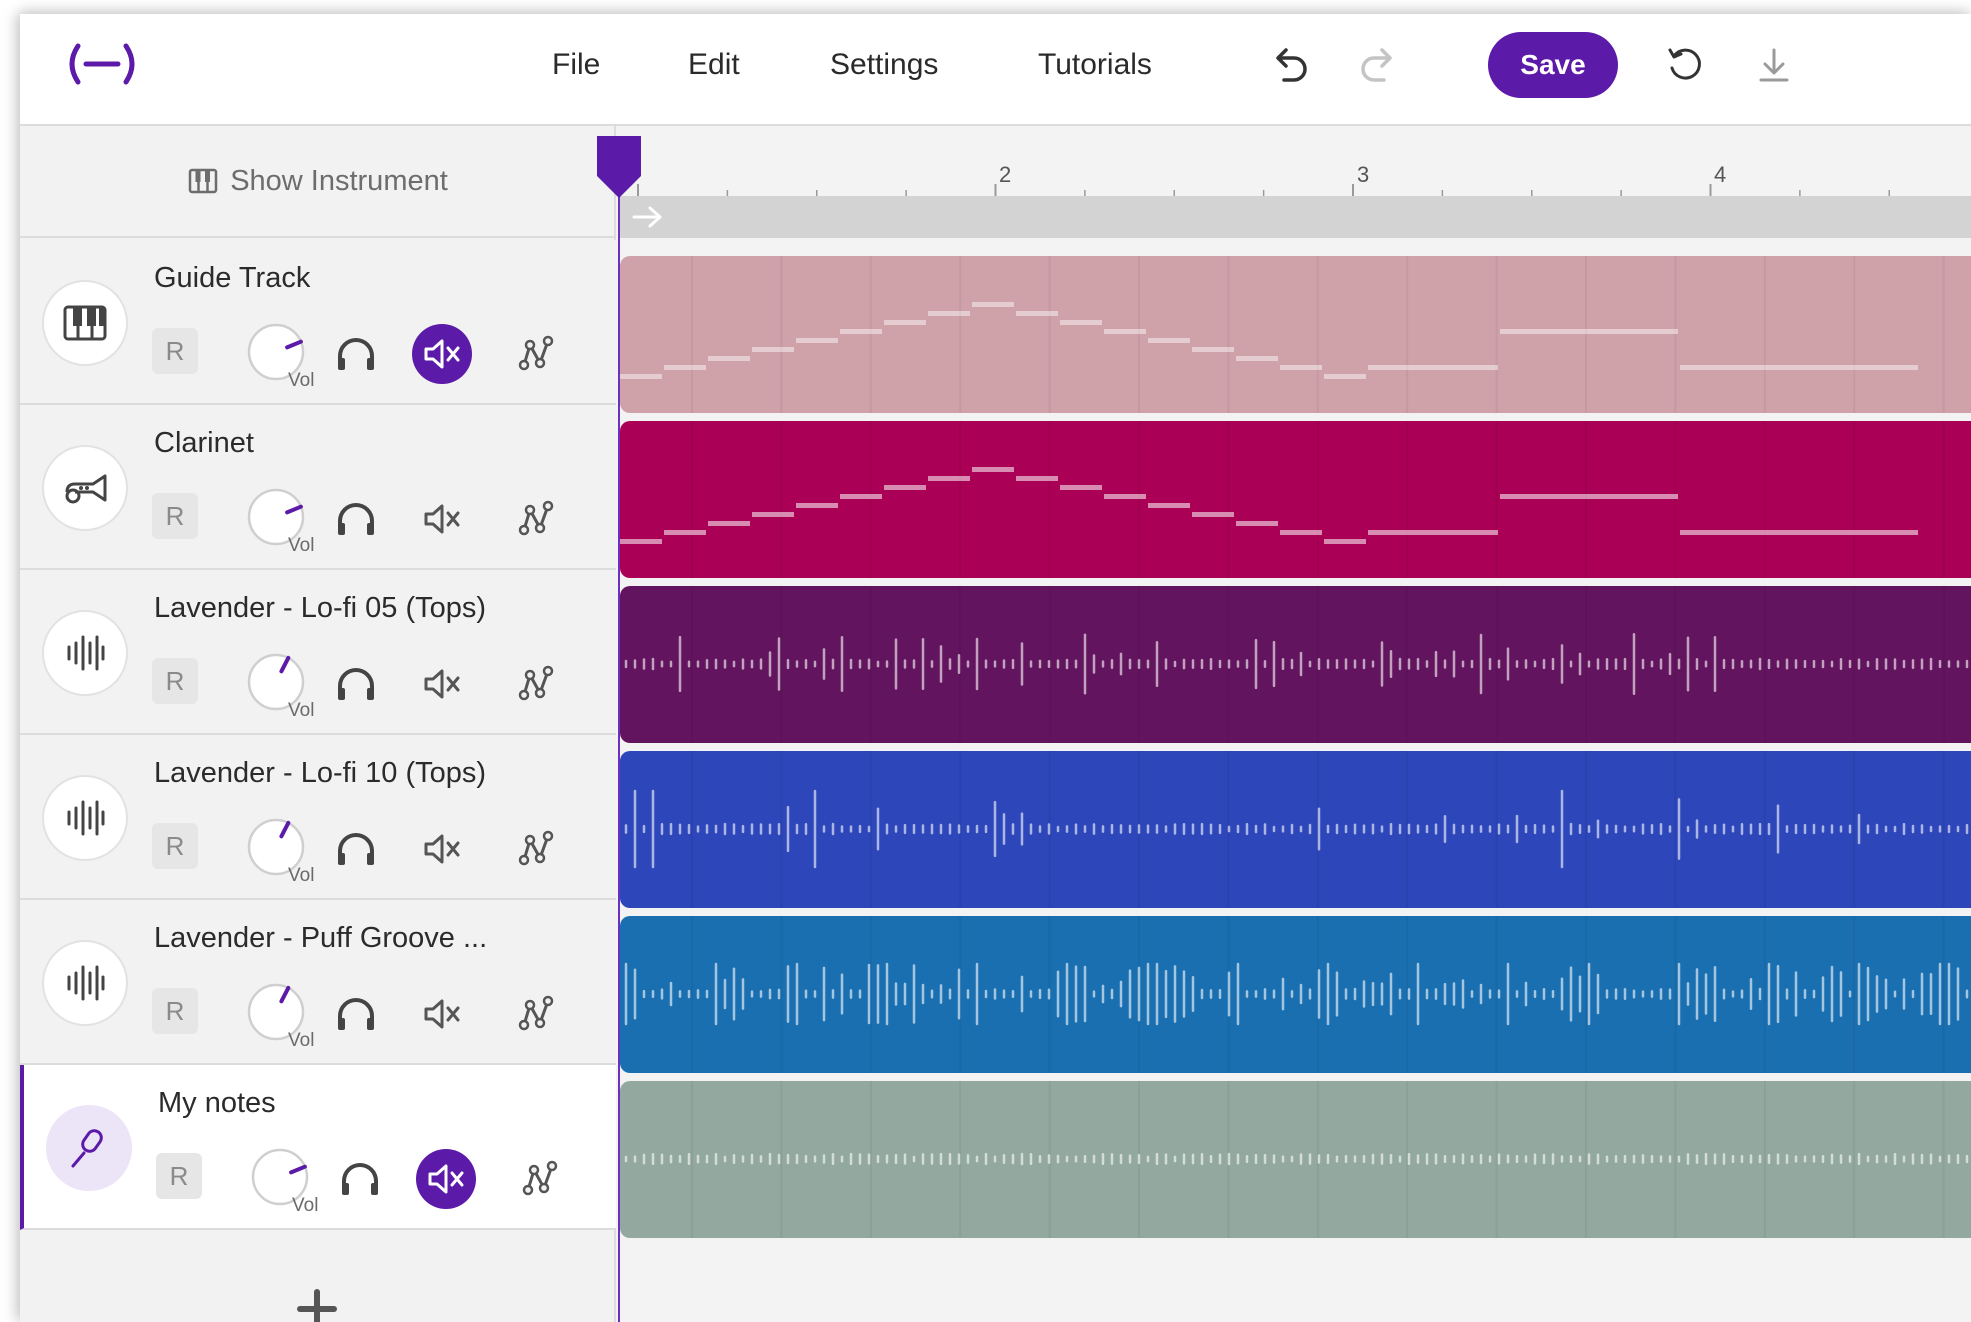 This screenshot has width=1971, height=1322. I want to click on clarinet-icon, so click(85, 488).